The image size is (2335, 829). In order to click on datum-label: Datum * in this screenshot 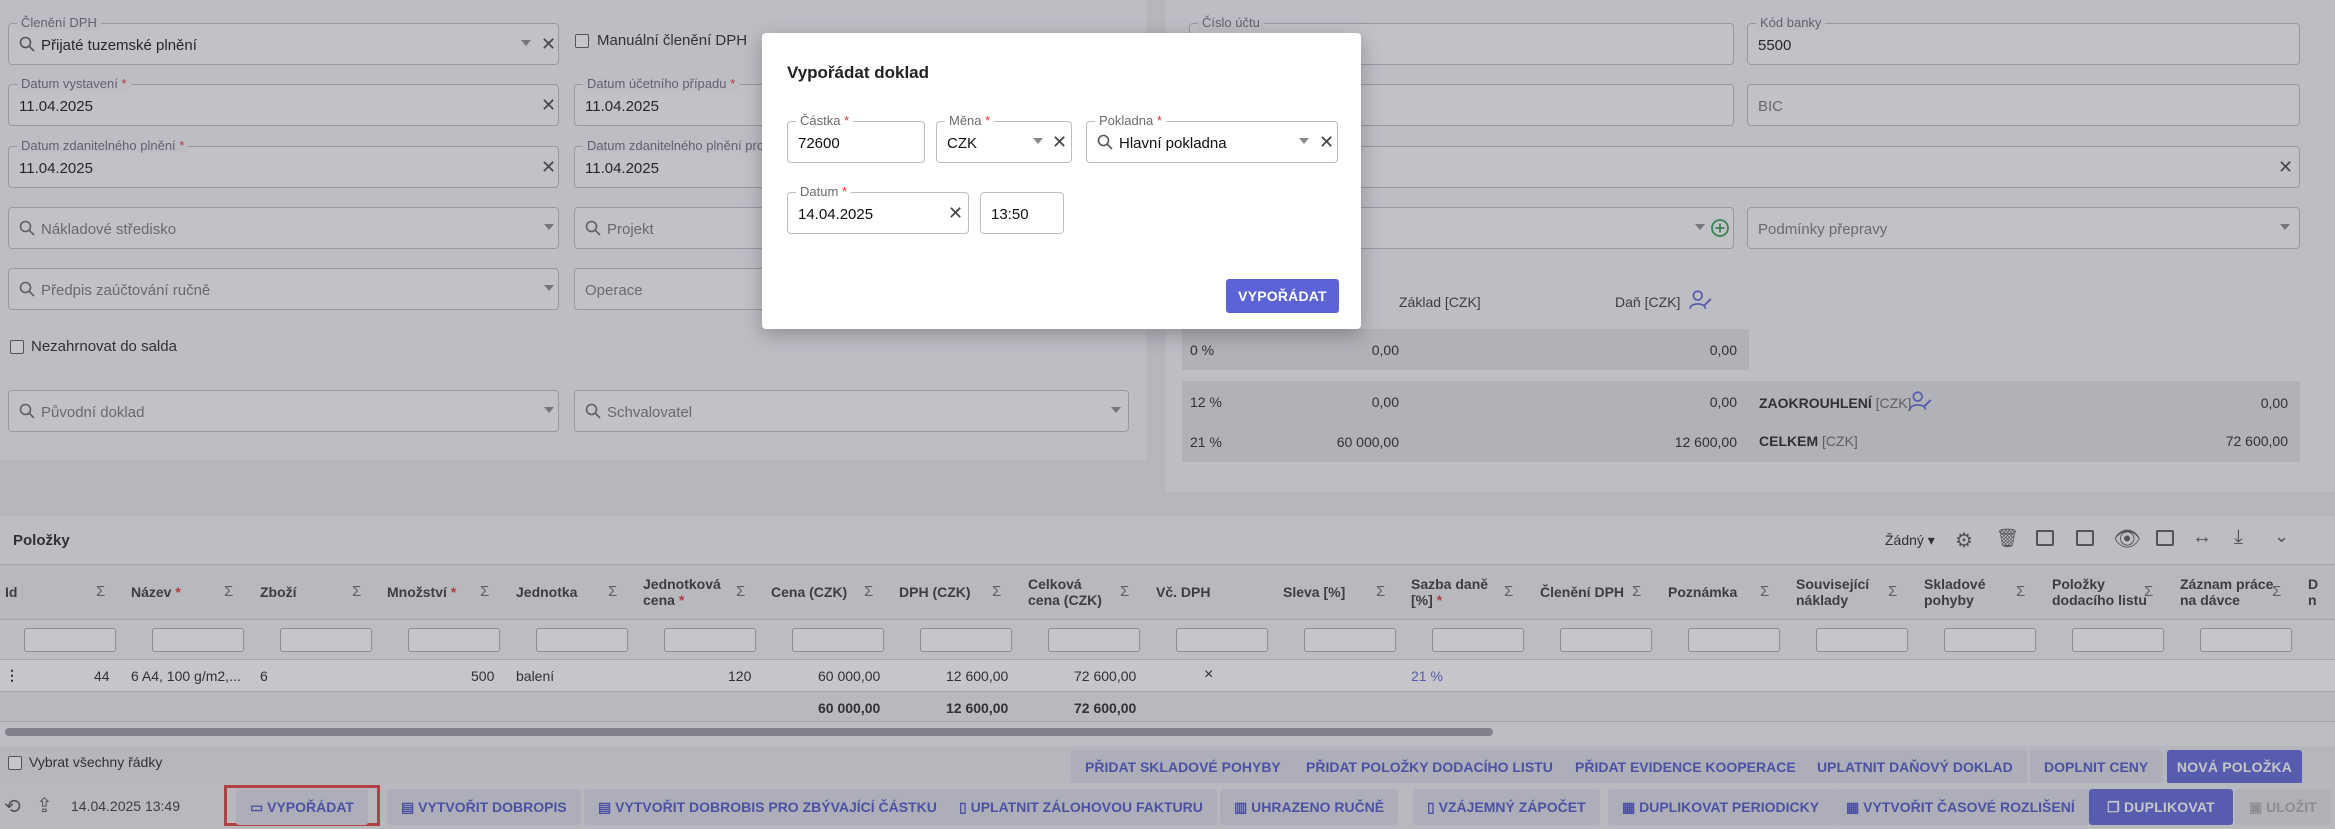, I will do `click(823, 191)`.